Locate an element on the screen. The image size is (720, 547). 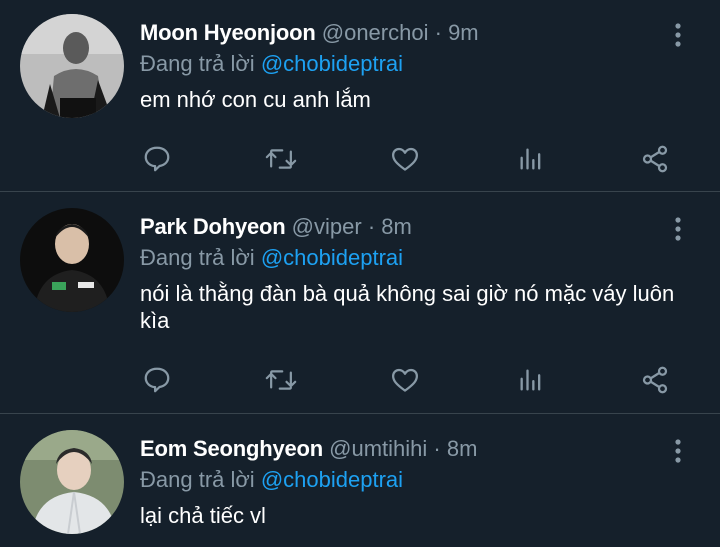
tweet-header: Eom Seonghyeon @umtihihi · 8m is located at coordinates (308, 449).